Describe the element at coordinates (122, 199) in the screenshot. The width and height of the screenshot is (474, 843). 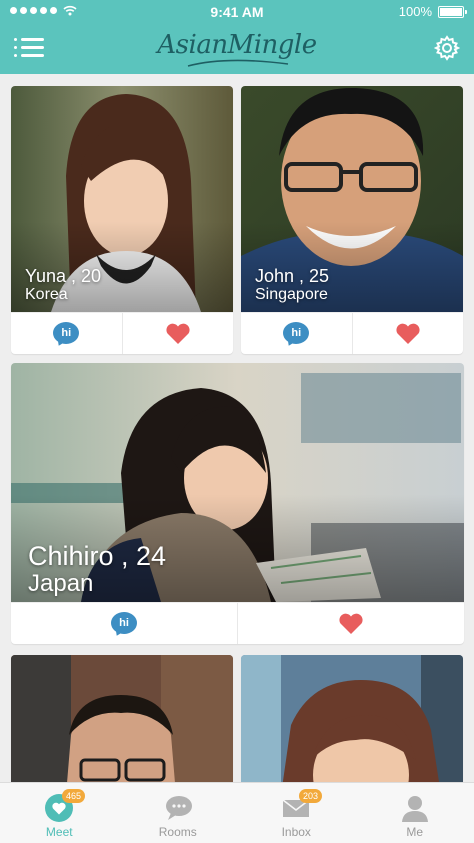
I see `profile-photo: Yuna , 20 Korea` at that location.